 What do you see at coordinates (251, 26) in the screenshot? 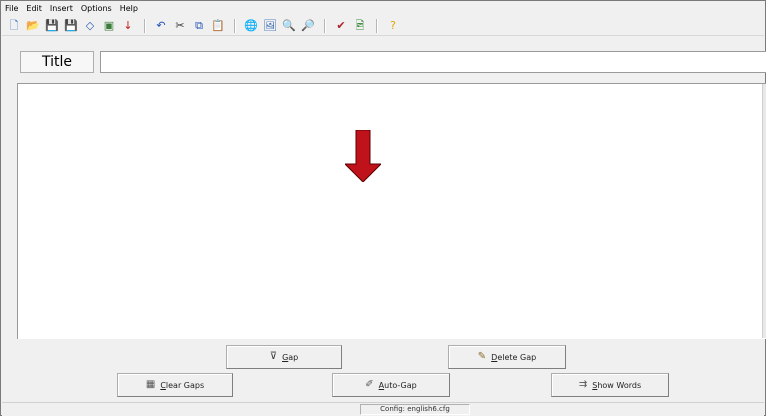
I see `web-page-icon: 🌐` at bounding box center [251, 26].